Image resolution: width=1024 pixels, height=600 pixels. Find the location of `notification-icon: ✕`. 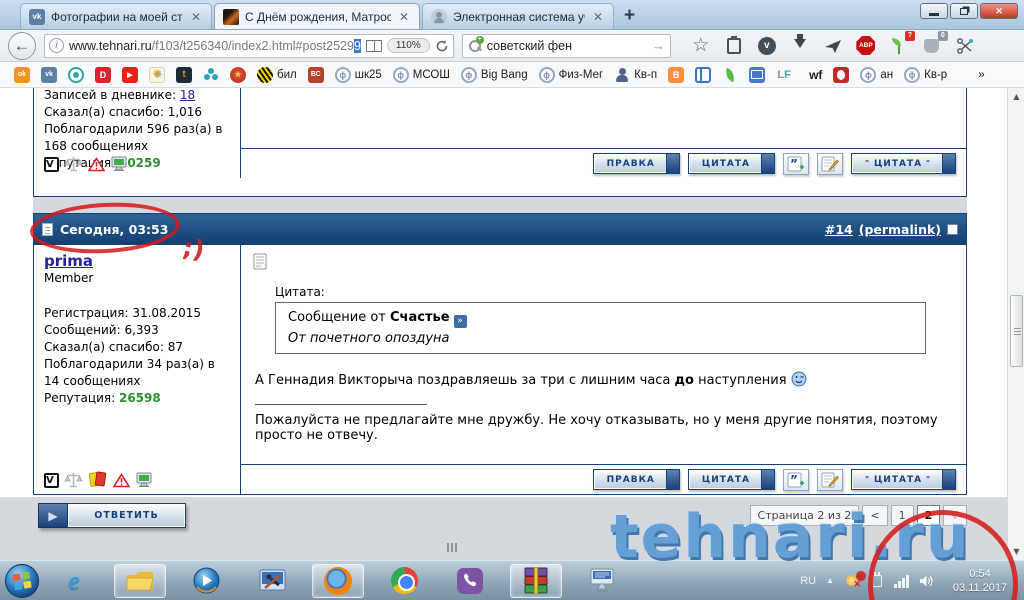

notification-icon: ✕ is located at coordinates (852, 581).